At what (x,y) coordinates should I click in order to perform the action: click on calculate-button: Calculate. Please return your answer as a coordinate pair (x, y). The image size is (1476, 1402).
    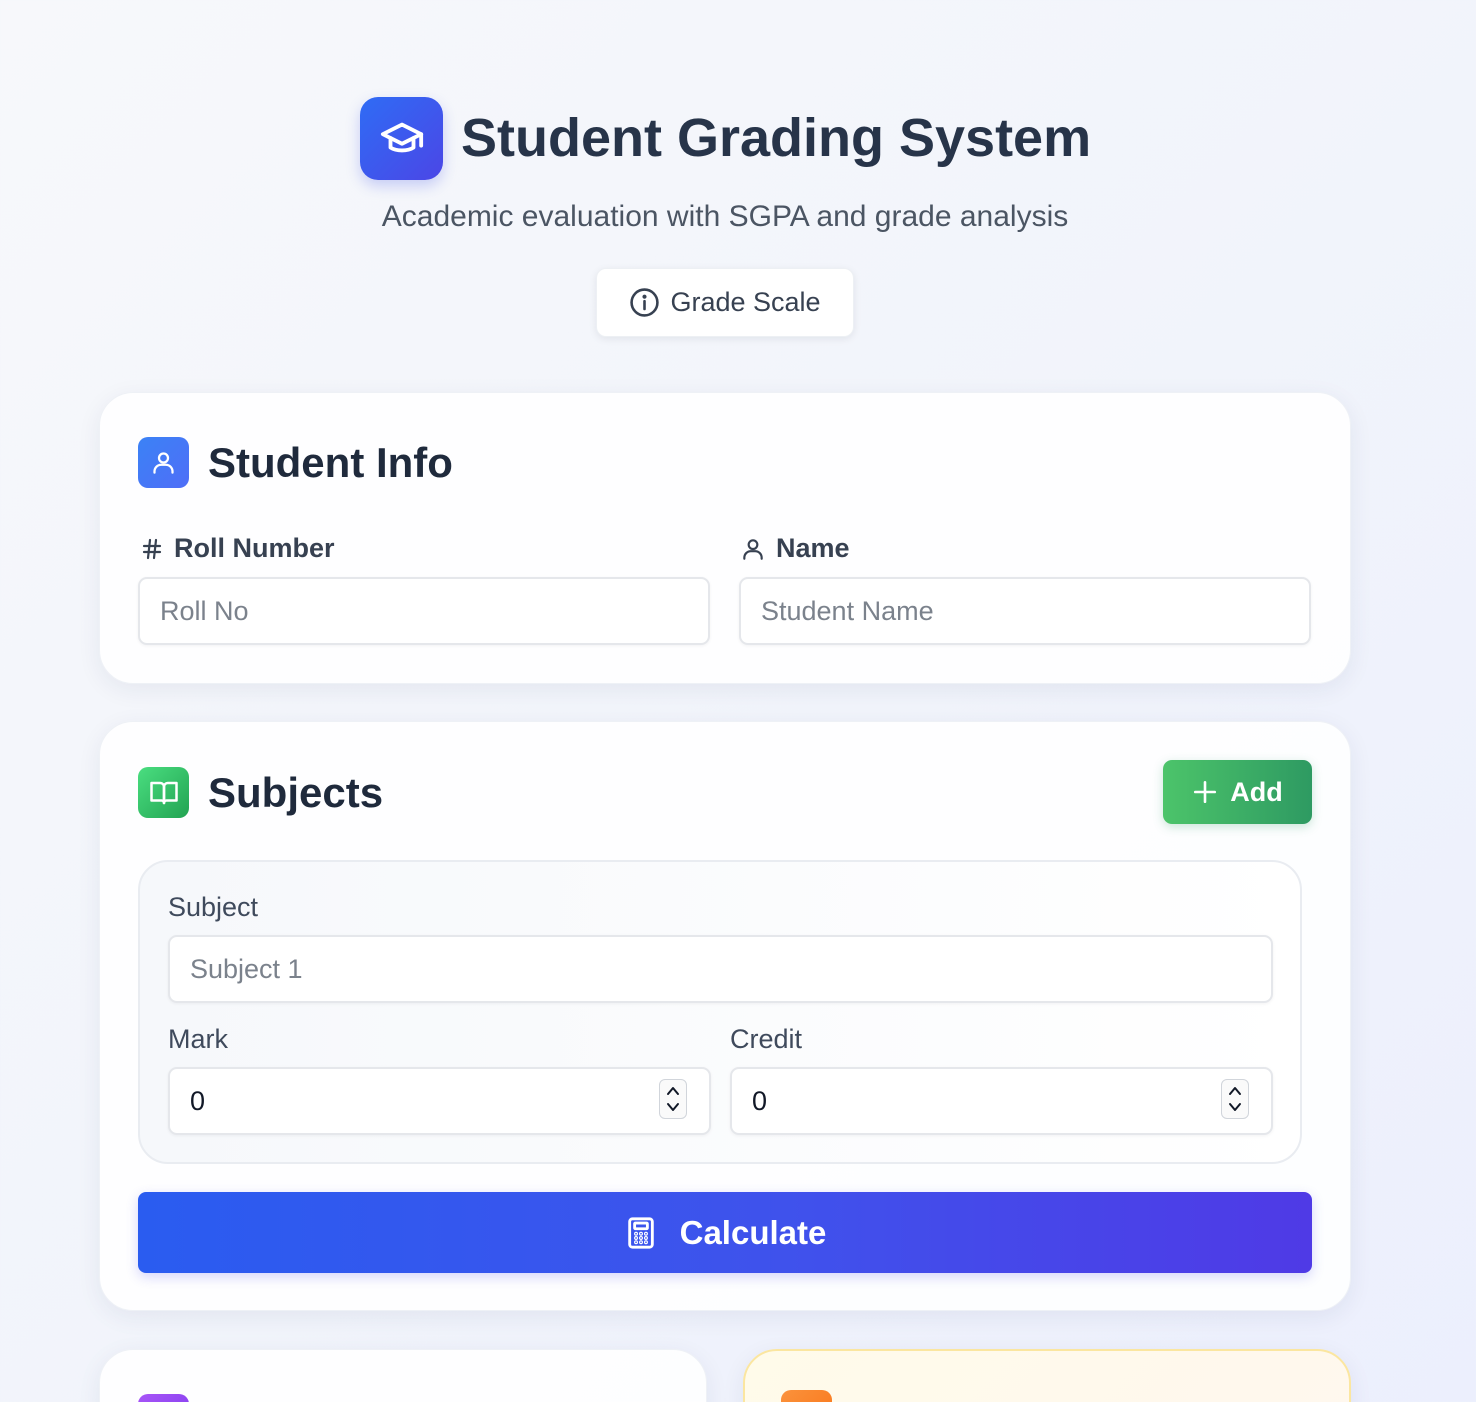
    Looking at the image, I should click on (725, 1232).